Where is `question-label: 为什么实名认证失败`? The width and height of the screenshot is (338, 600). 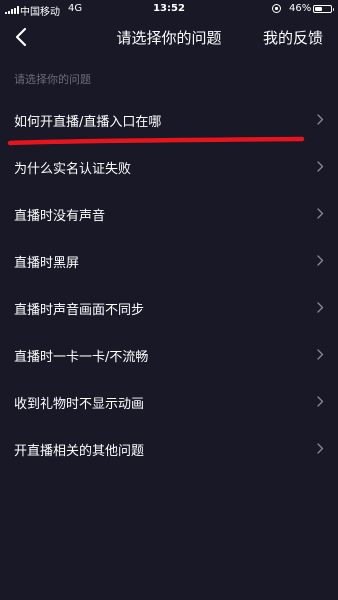
question-label: 为什么实名认证失败 is located at coordinates (73, 169).